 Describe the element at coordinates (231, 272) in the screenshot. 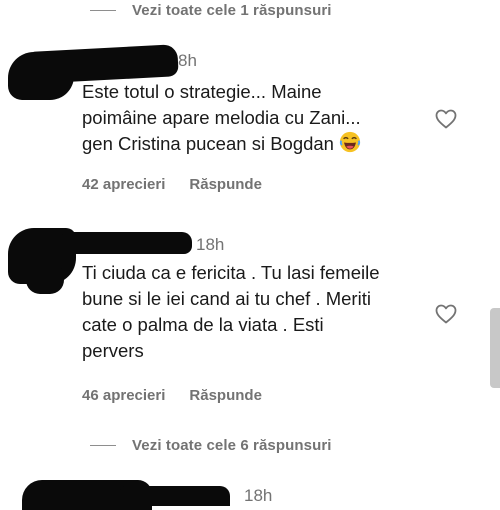

I see `comment-line: Ti ciuda ca e fericita . Tu lasi femeile` at that location.